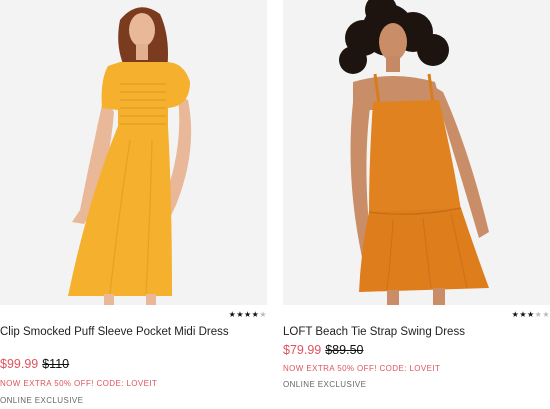 The height and width of the screenshot is (409, 550). I want to click on original-price: $89.50, so click(344, 350).